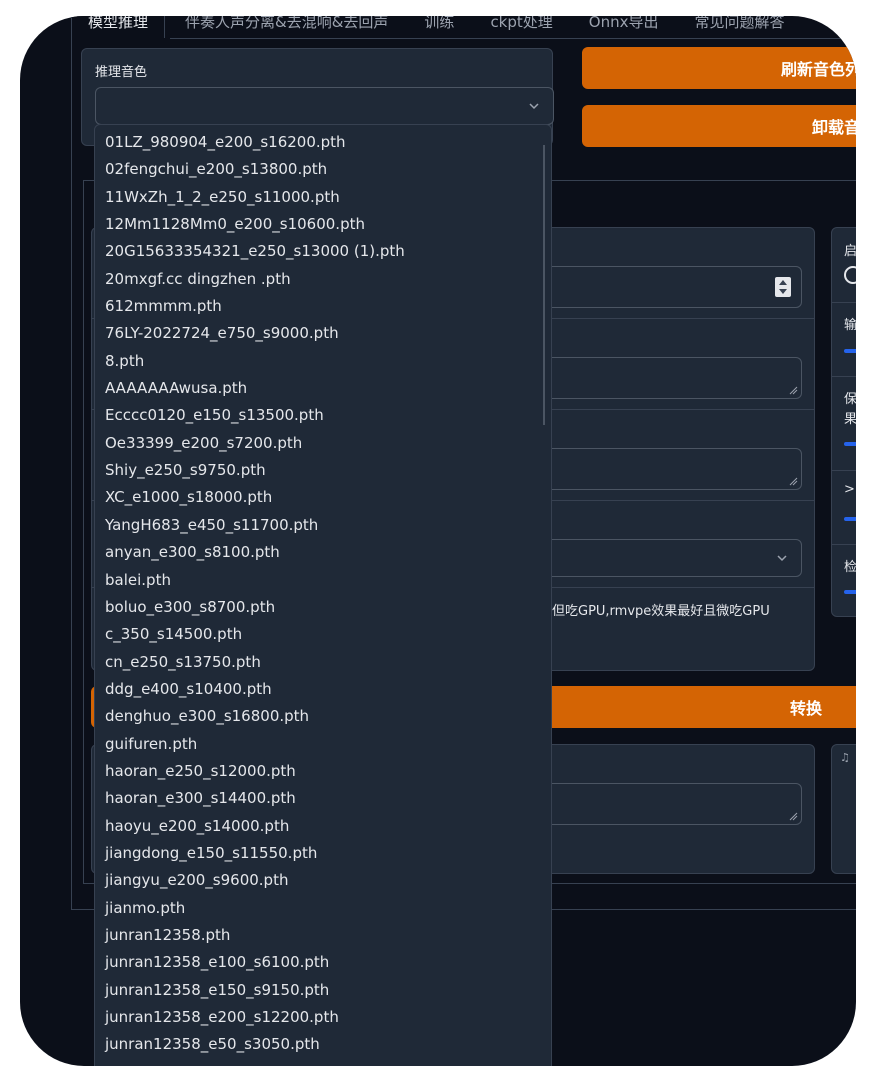 This screenshot has width=876, height=1086. Describe the element at coordinates (739, 27) in the screenshot. I see `tab-faq: 常见问题解答` at that location.